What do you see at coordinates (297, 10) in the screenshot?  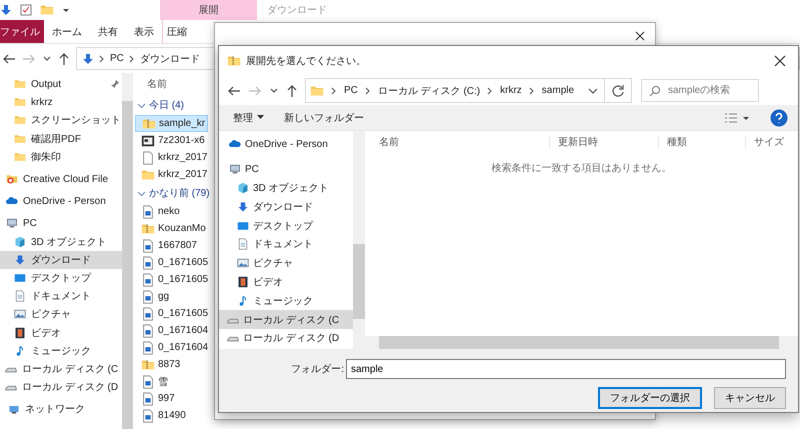 I see `window-title: ダウンロード` at bounding box center [297, 10].